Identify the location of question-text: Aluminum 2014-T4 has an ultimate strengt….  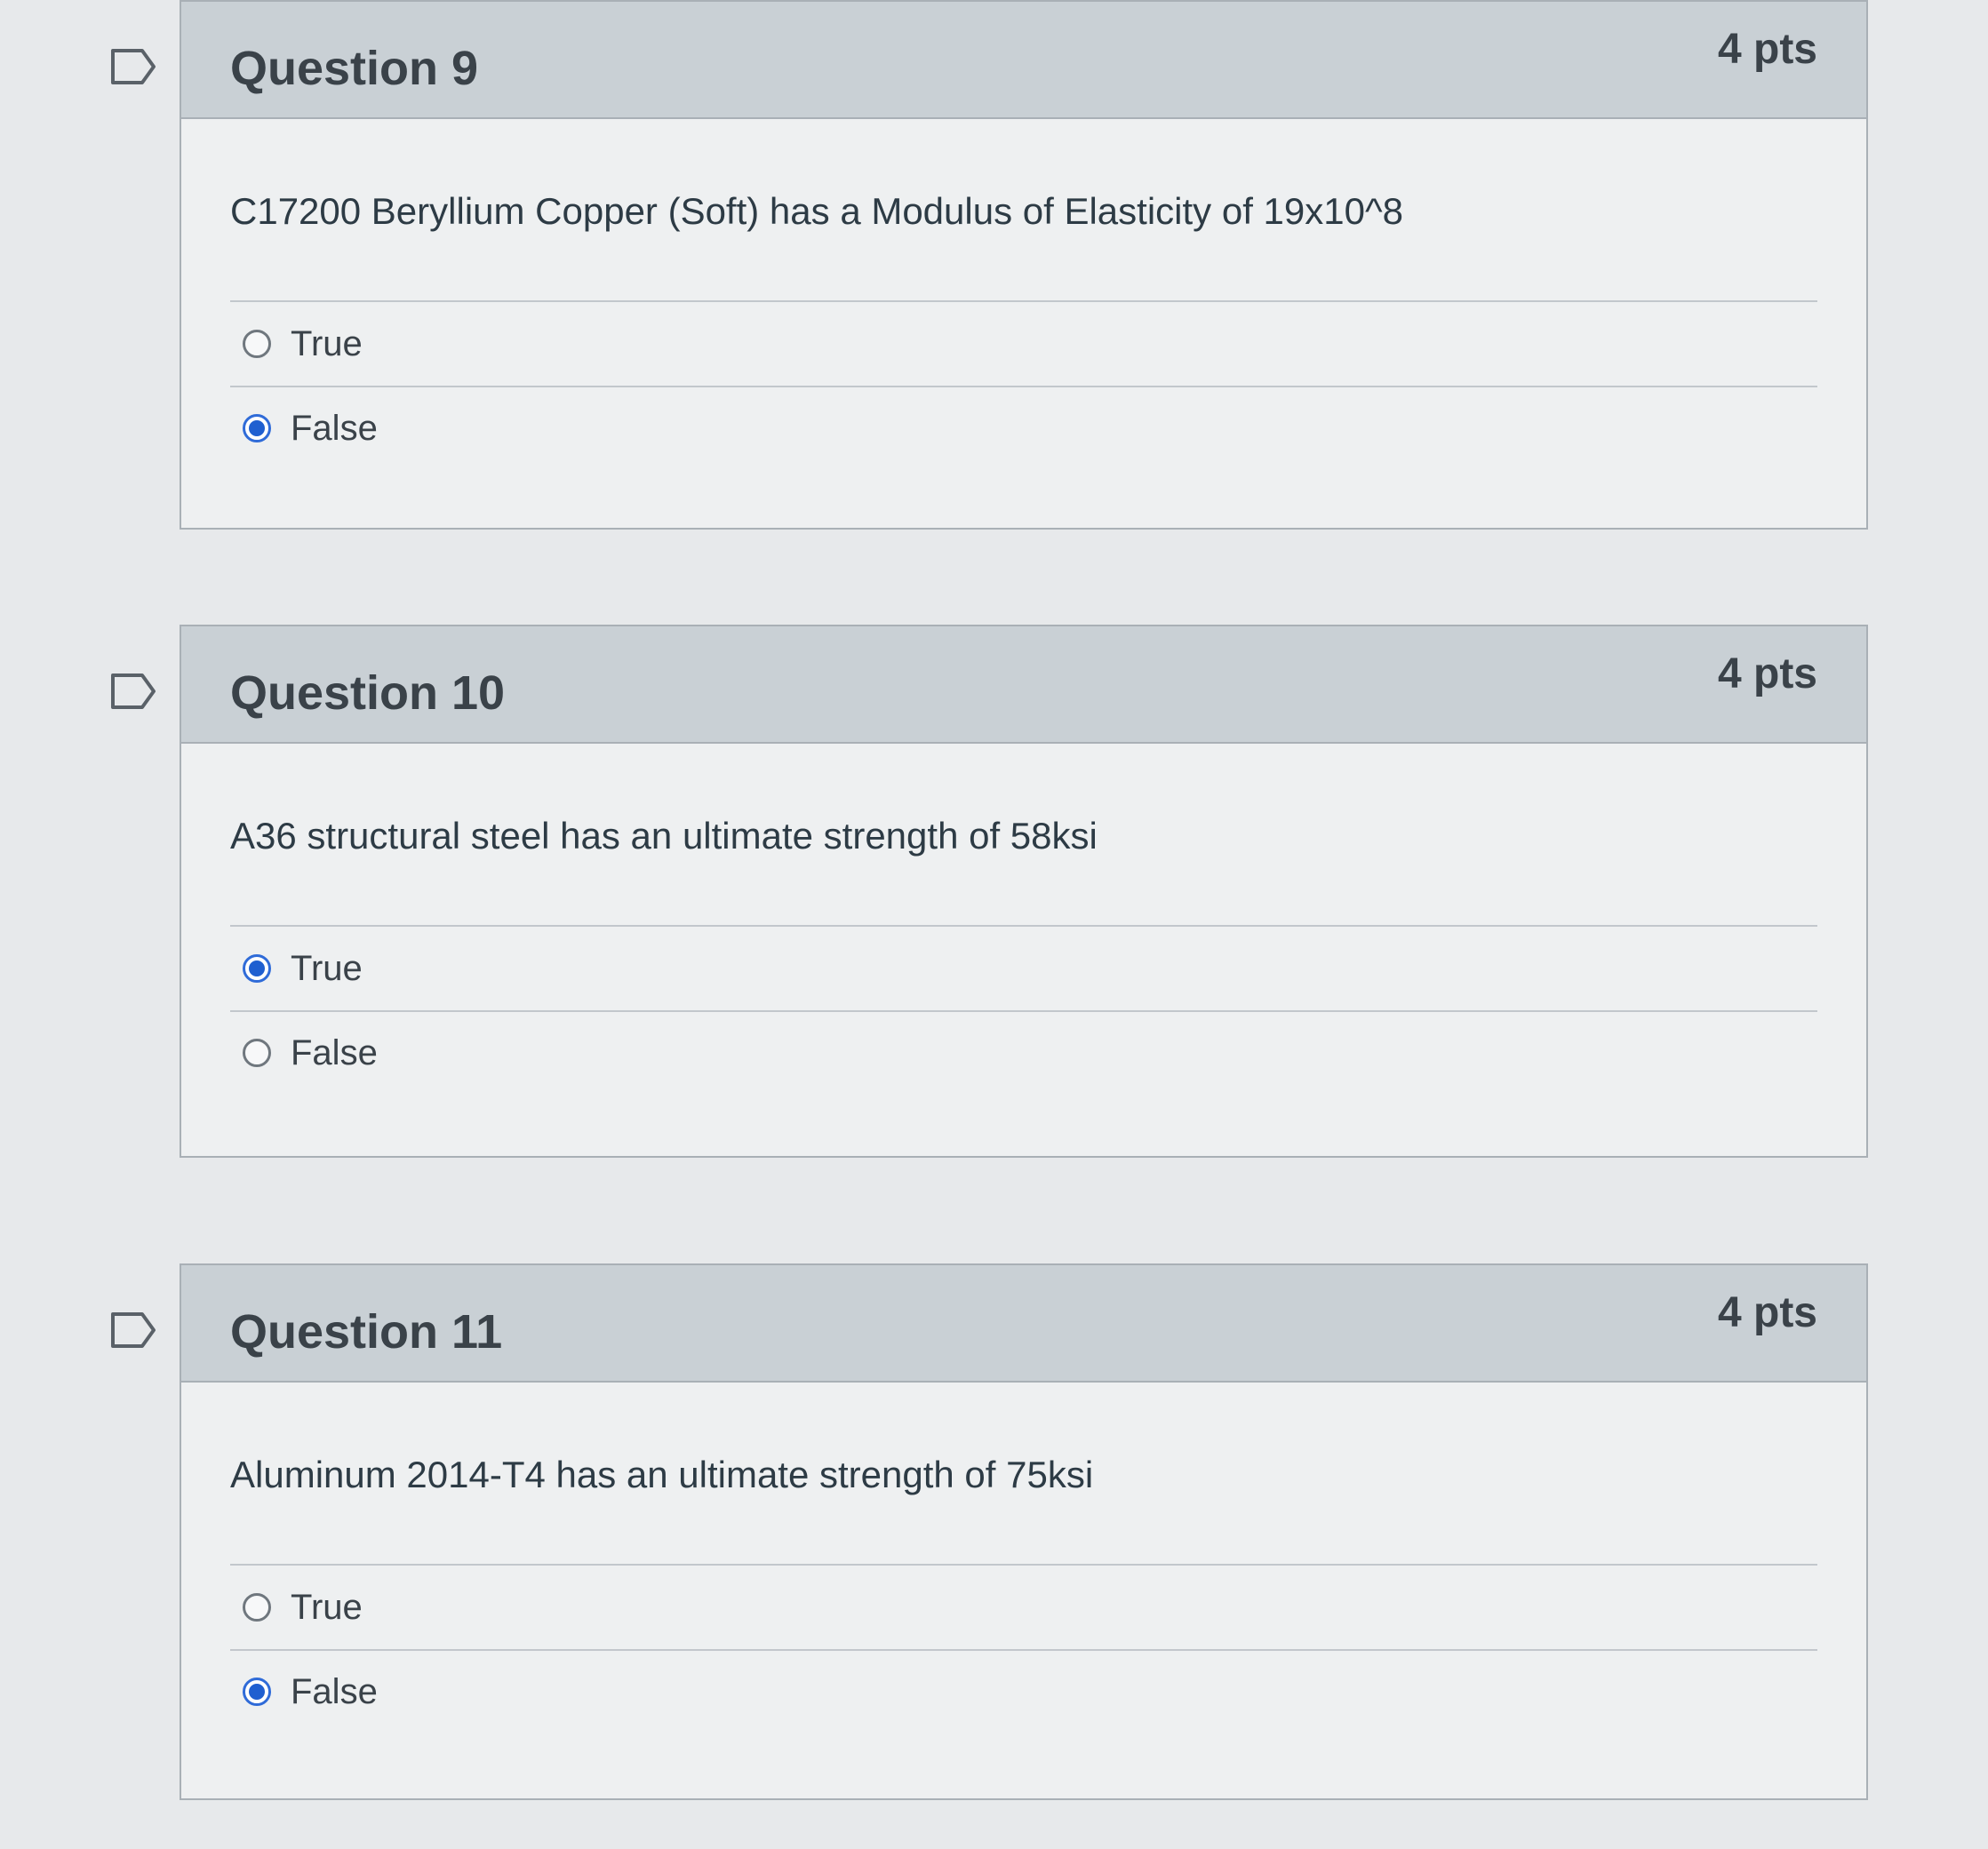
(662, 1474).